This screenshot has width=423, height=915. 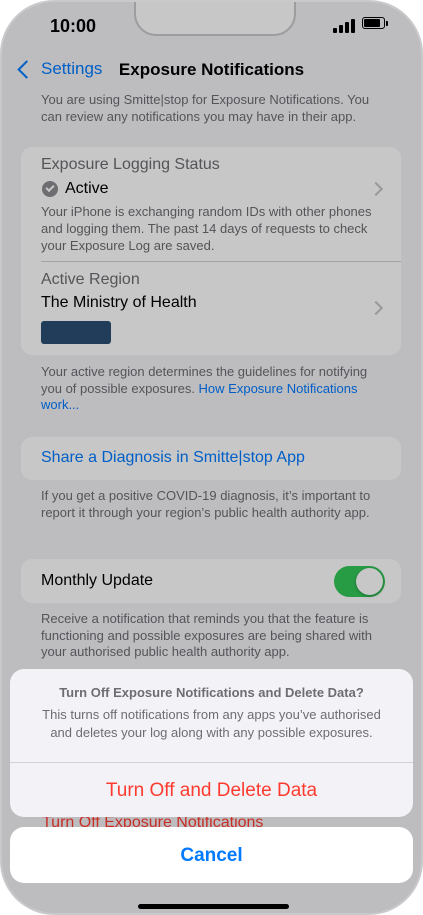 I want to click on cancel-button: Cancel, so click(x=211, y=855).